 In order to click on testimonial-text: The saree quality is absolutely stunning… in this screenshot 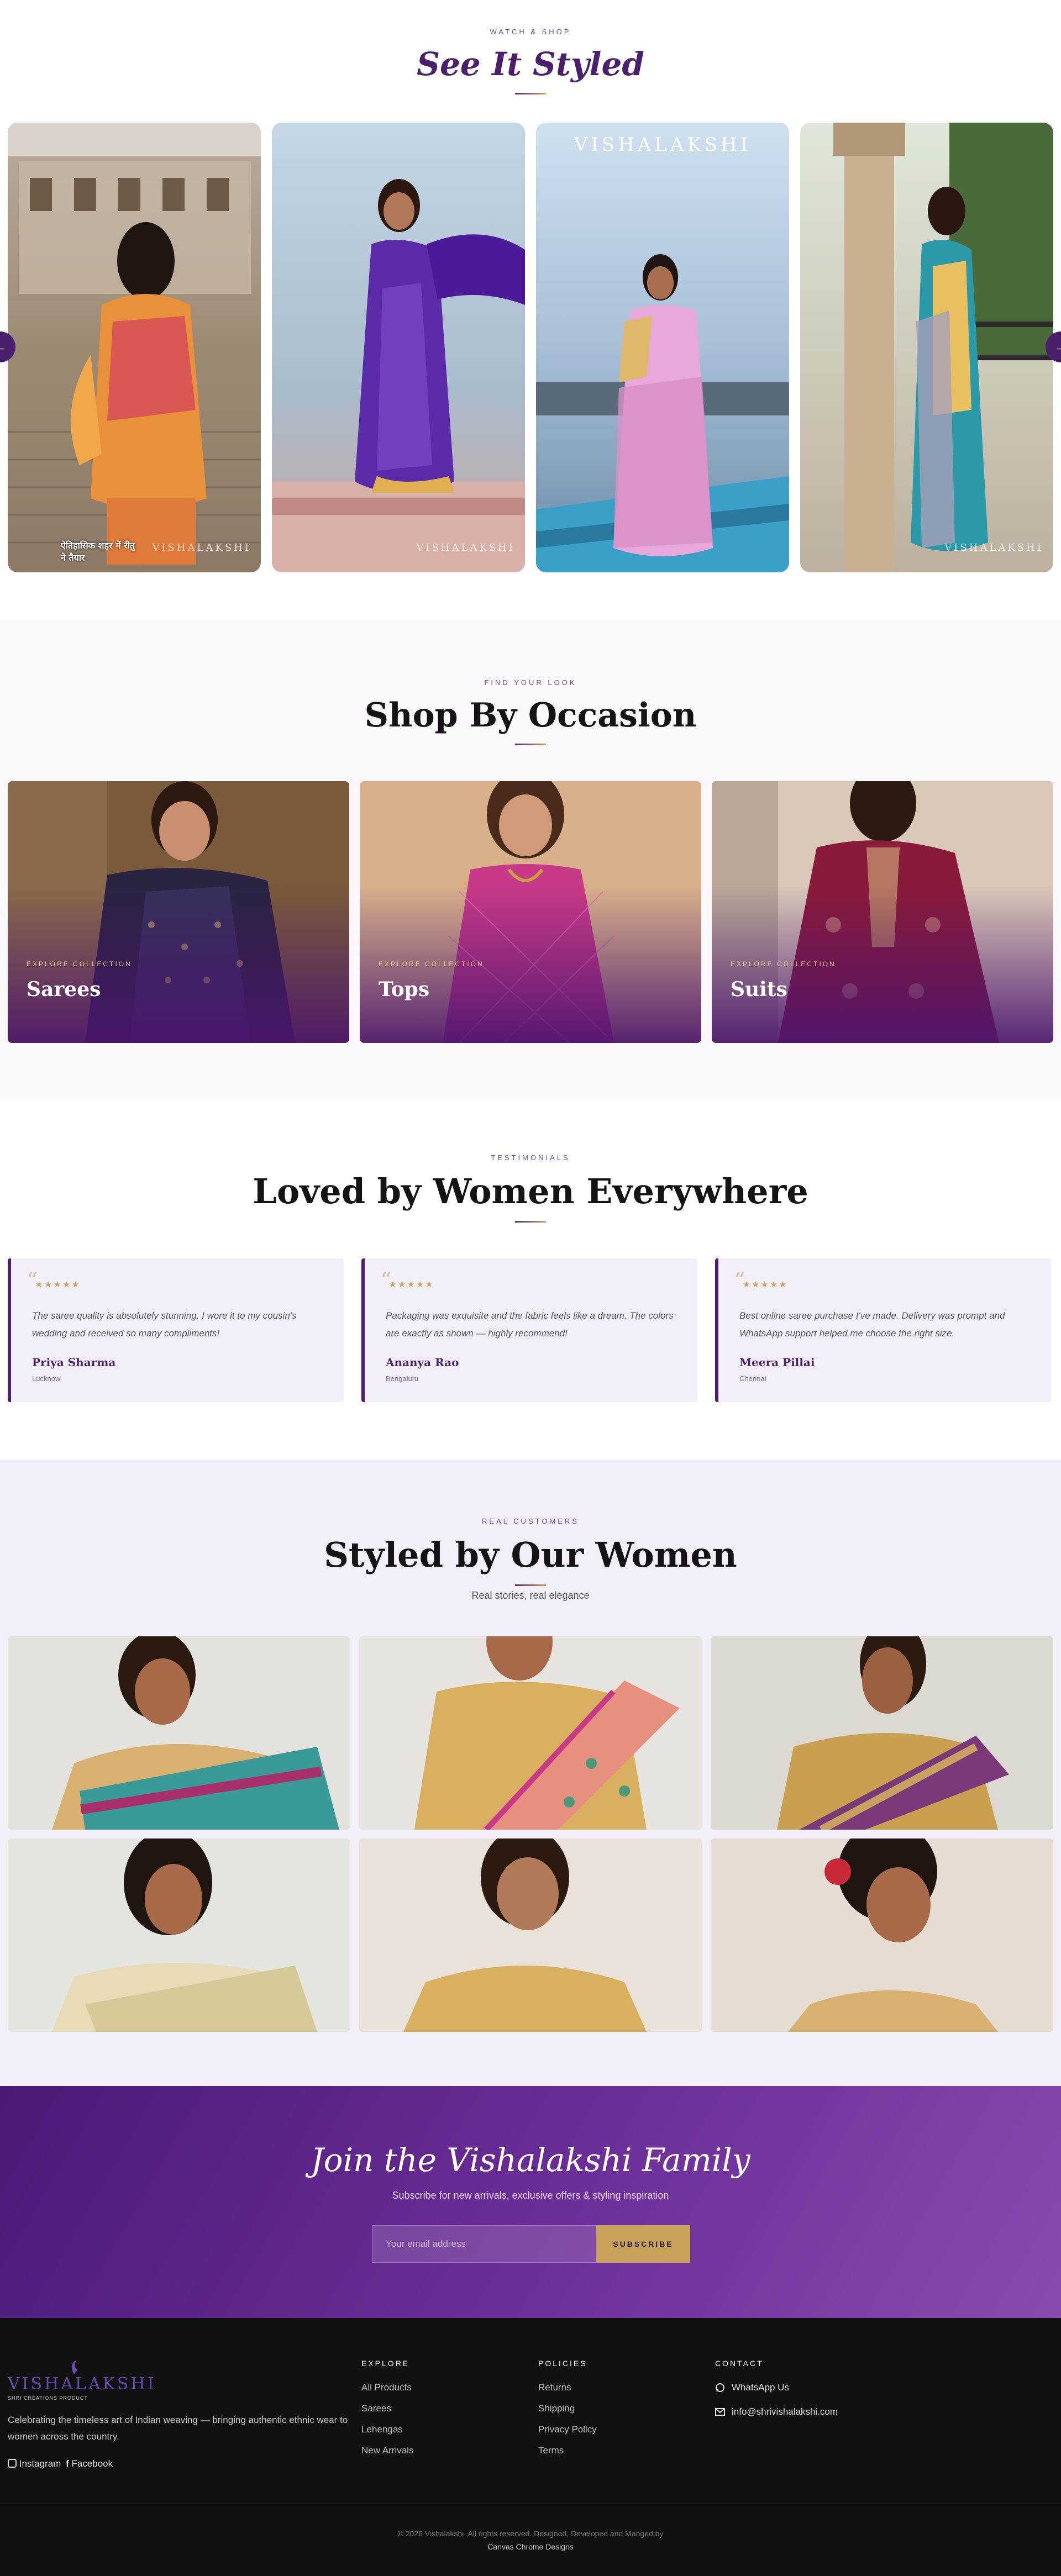, I will do `click(164, 1324)`.